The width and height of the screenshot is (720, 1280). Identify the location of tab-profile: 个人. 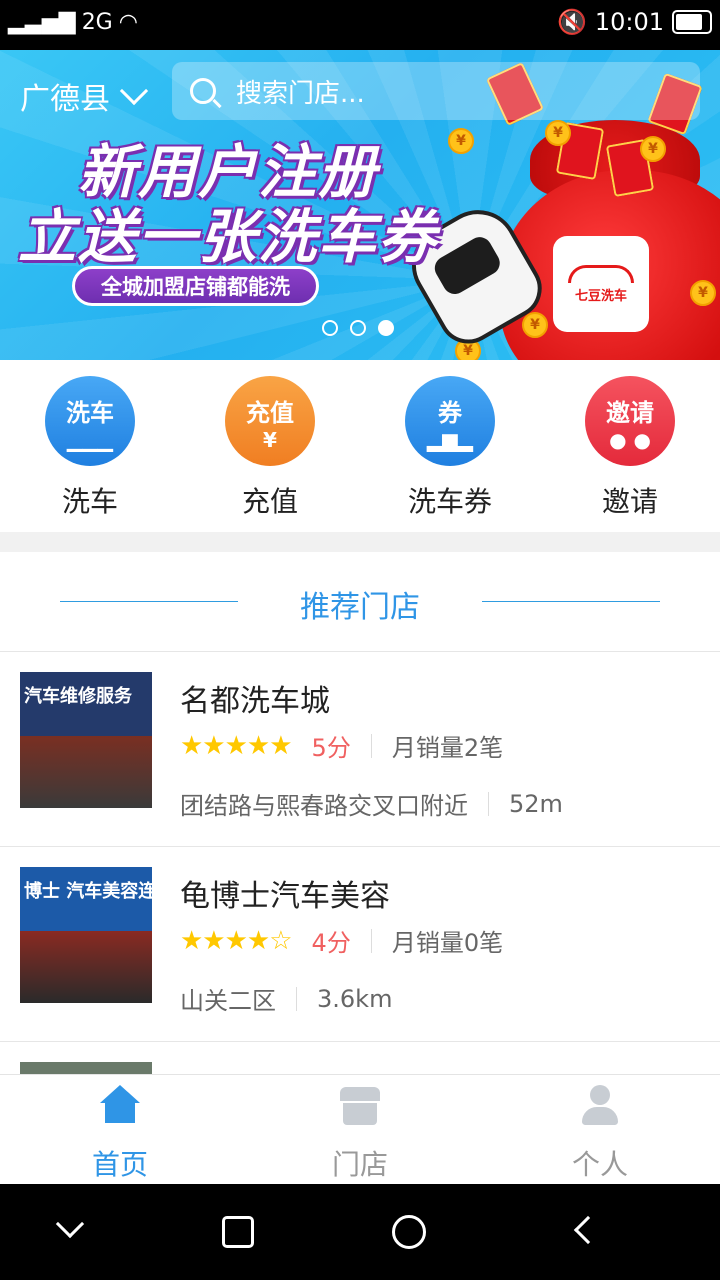
(600, 1132).